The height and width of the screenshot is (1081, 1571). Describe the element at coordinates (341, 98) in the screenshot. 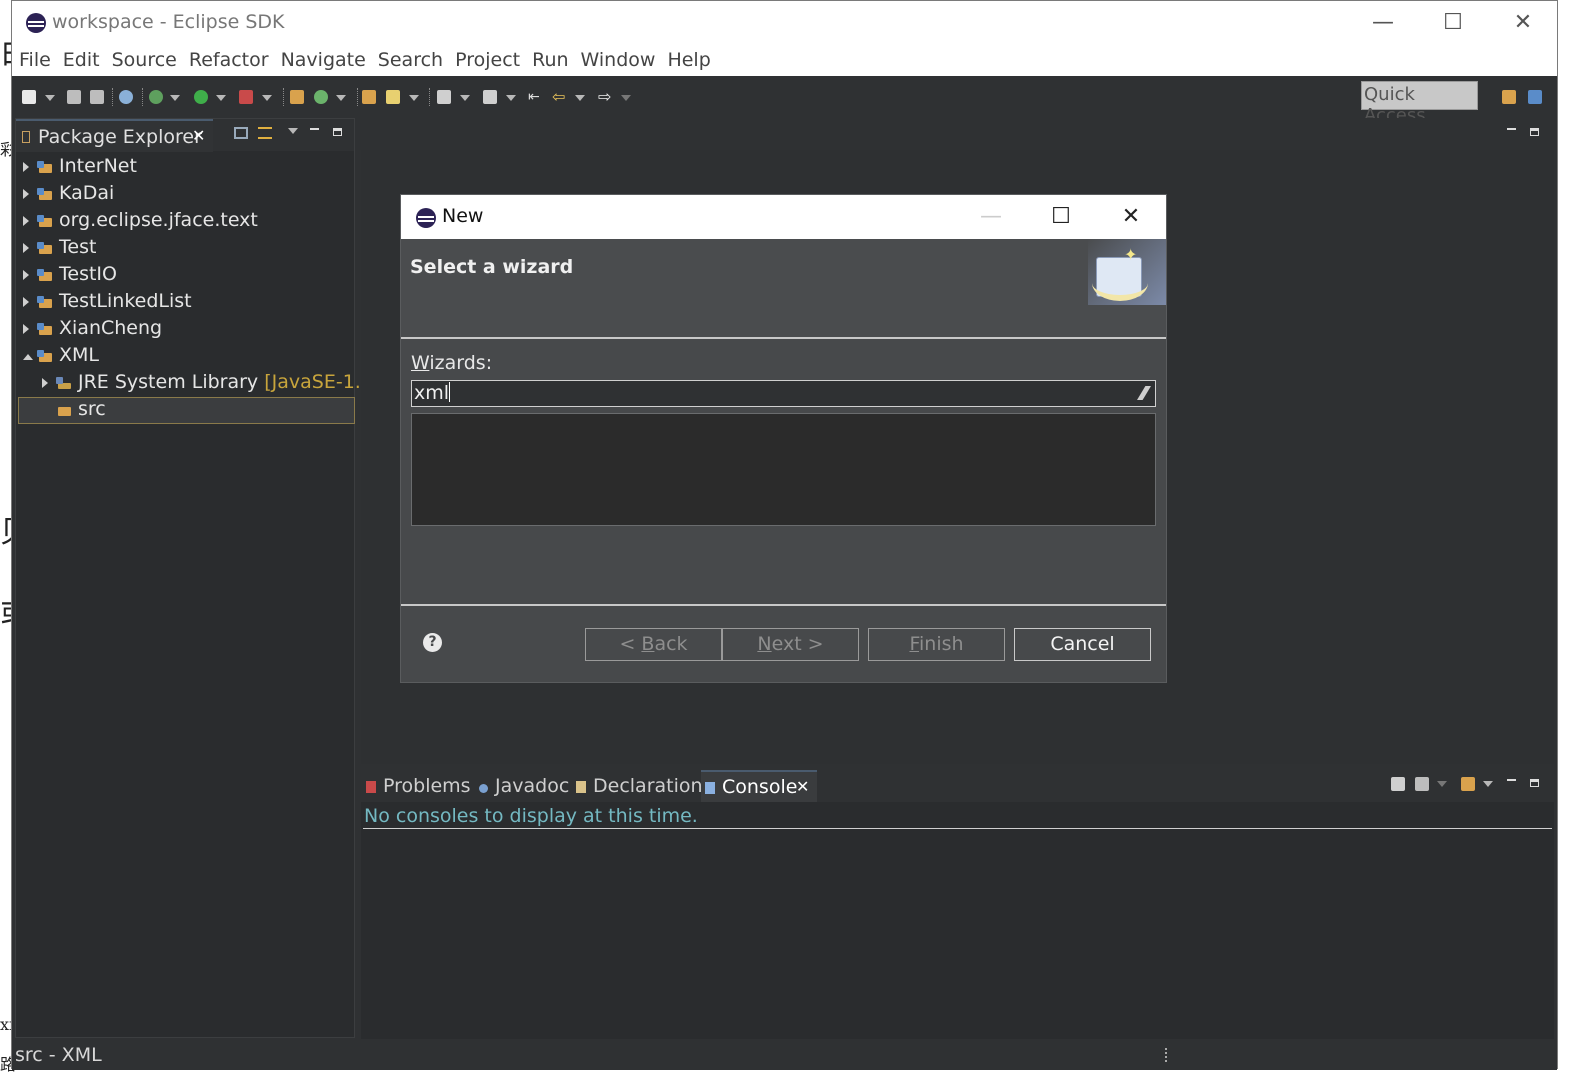

I see `new-class-dropdown-icon` at that location.